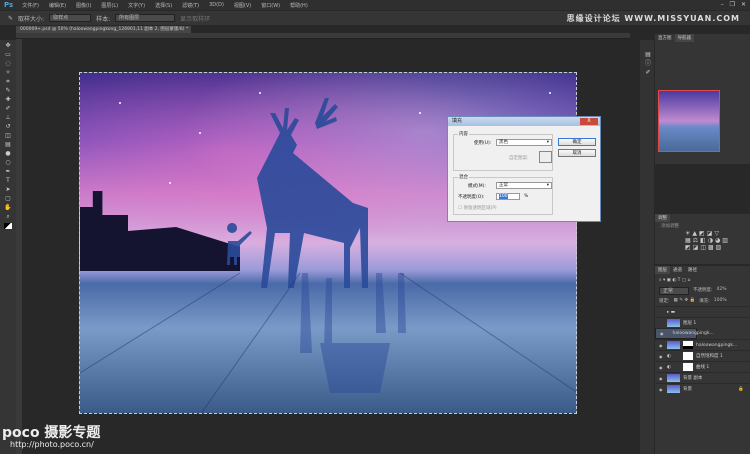 The width and height of the screenshot is (750, 454). I want to click on history-panel-icon: ▤, so click(648, 55).